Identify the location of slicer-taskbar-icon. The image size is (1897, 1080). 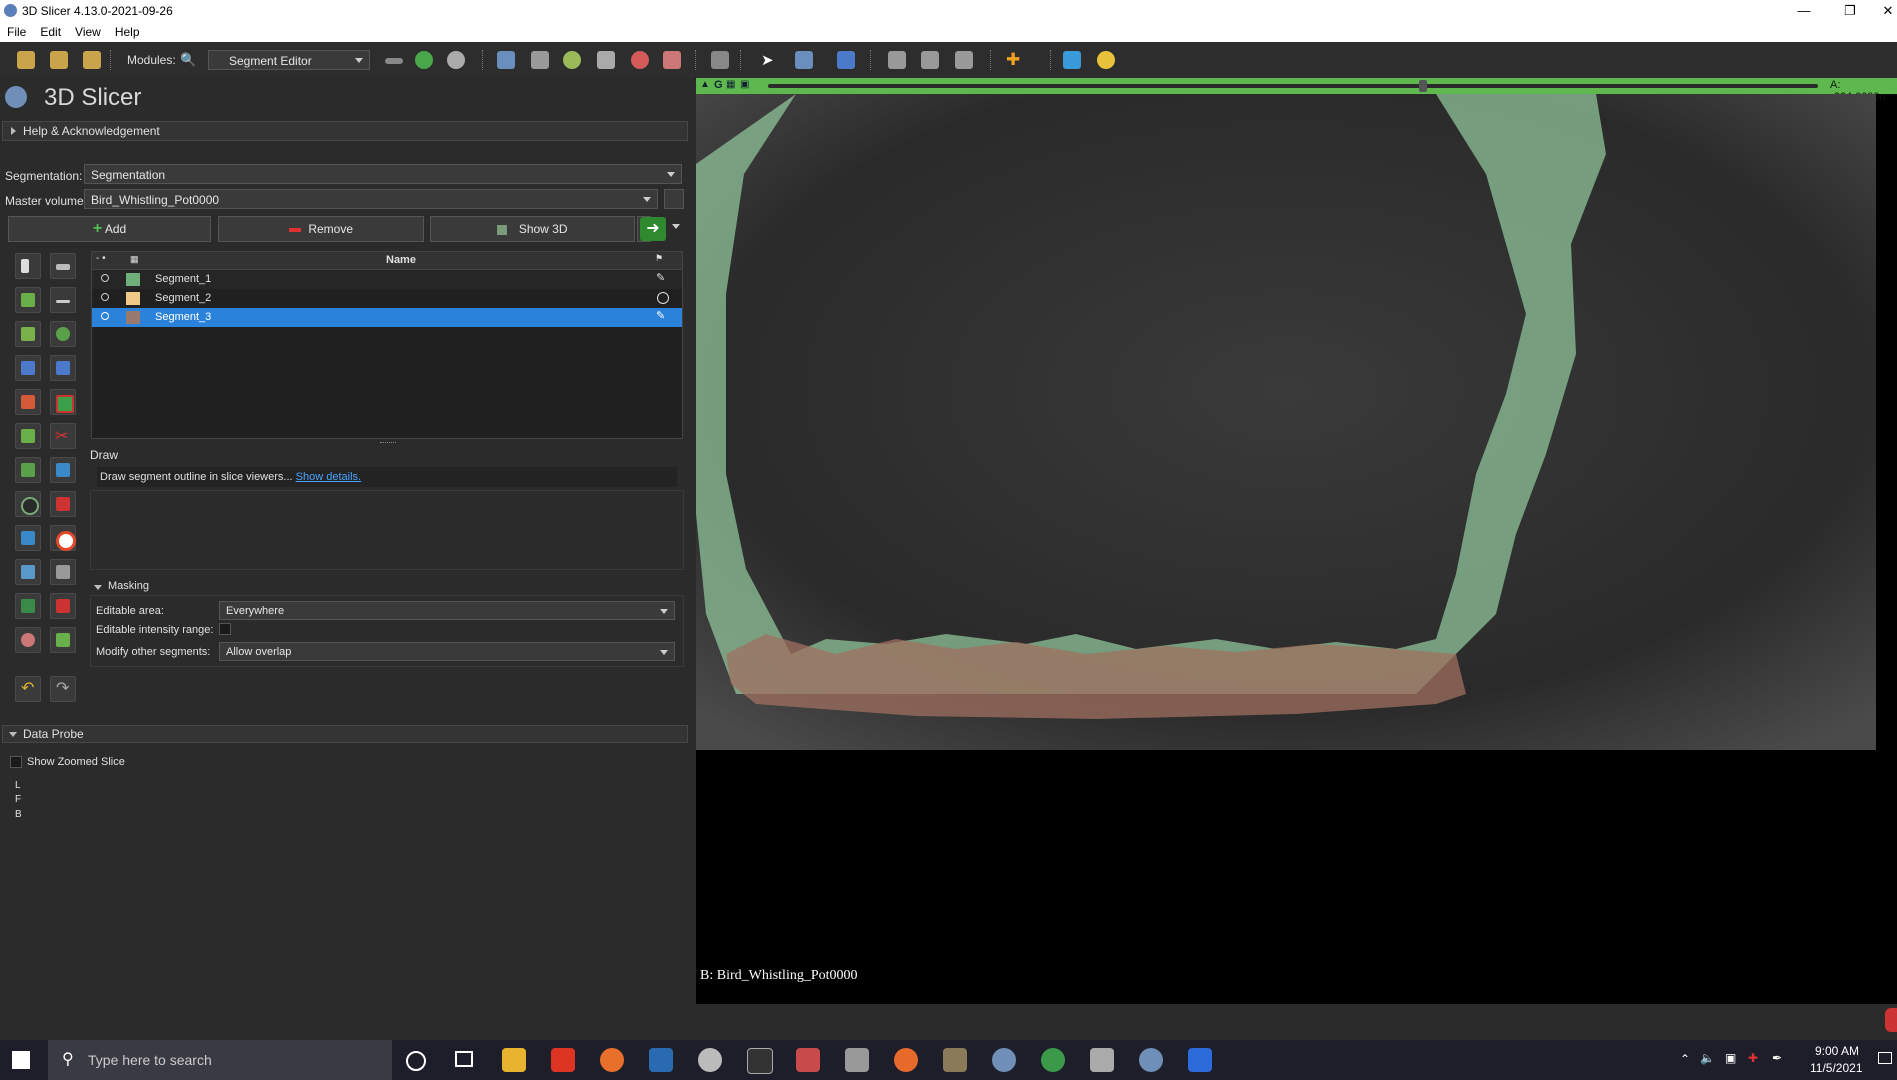
(1004, 1060).